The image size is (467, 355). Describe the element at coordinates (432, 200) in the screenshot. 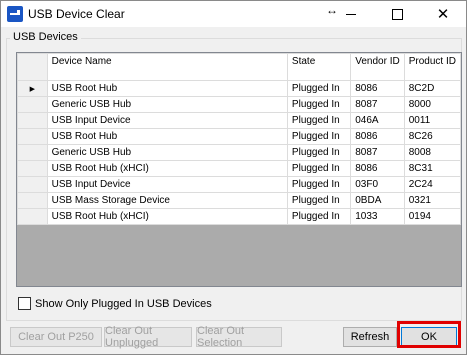

I see `product-id-cell: 0321` at that location.